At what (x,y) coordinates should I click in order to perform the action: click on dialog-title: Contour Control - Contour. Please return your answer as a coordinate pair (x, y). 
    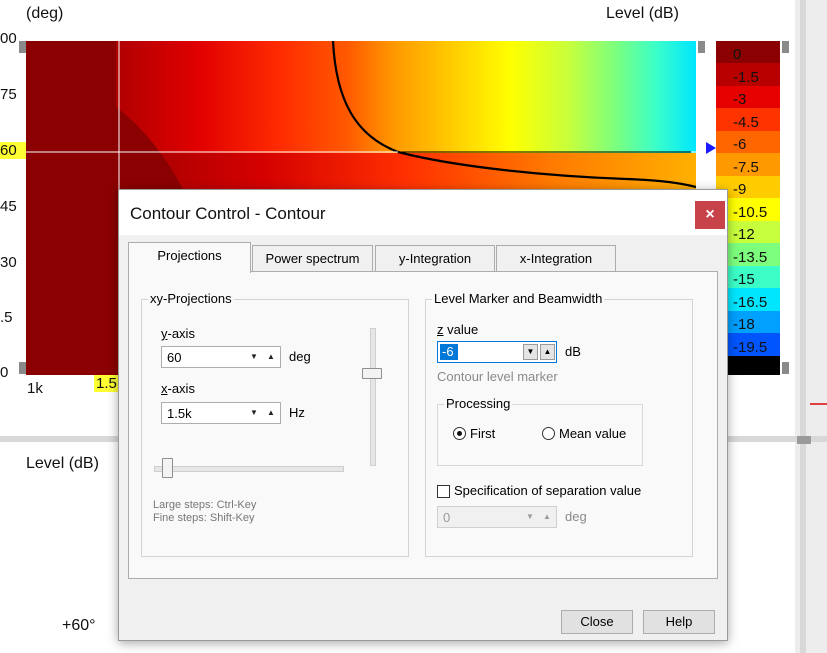
    Looking at the image, I should click on (228, 213).